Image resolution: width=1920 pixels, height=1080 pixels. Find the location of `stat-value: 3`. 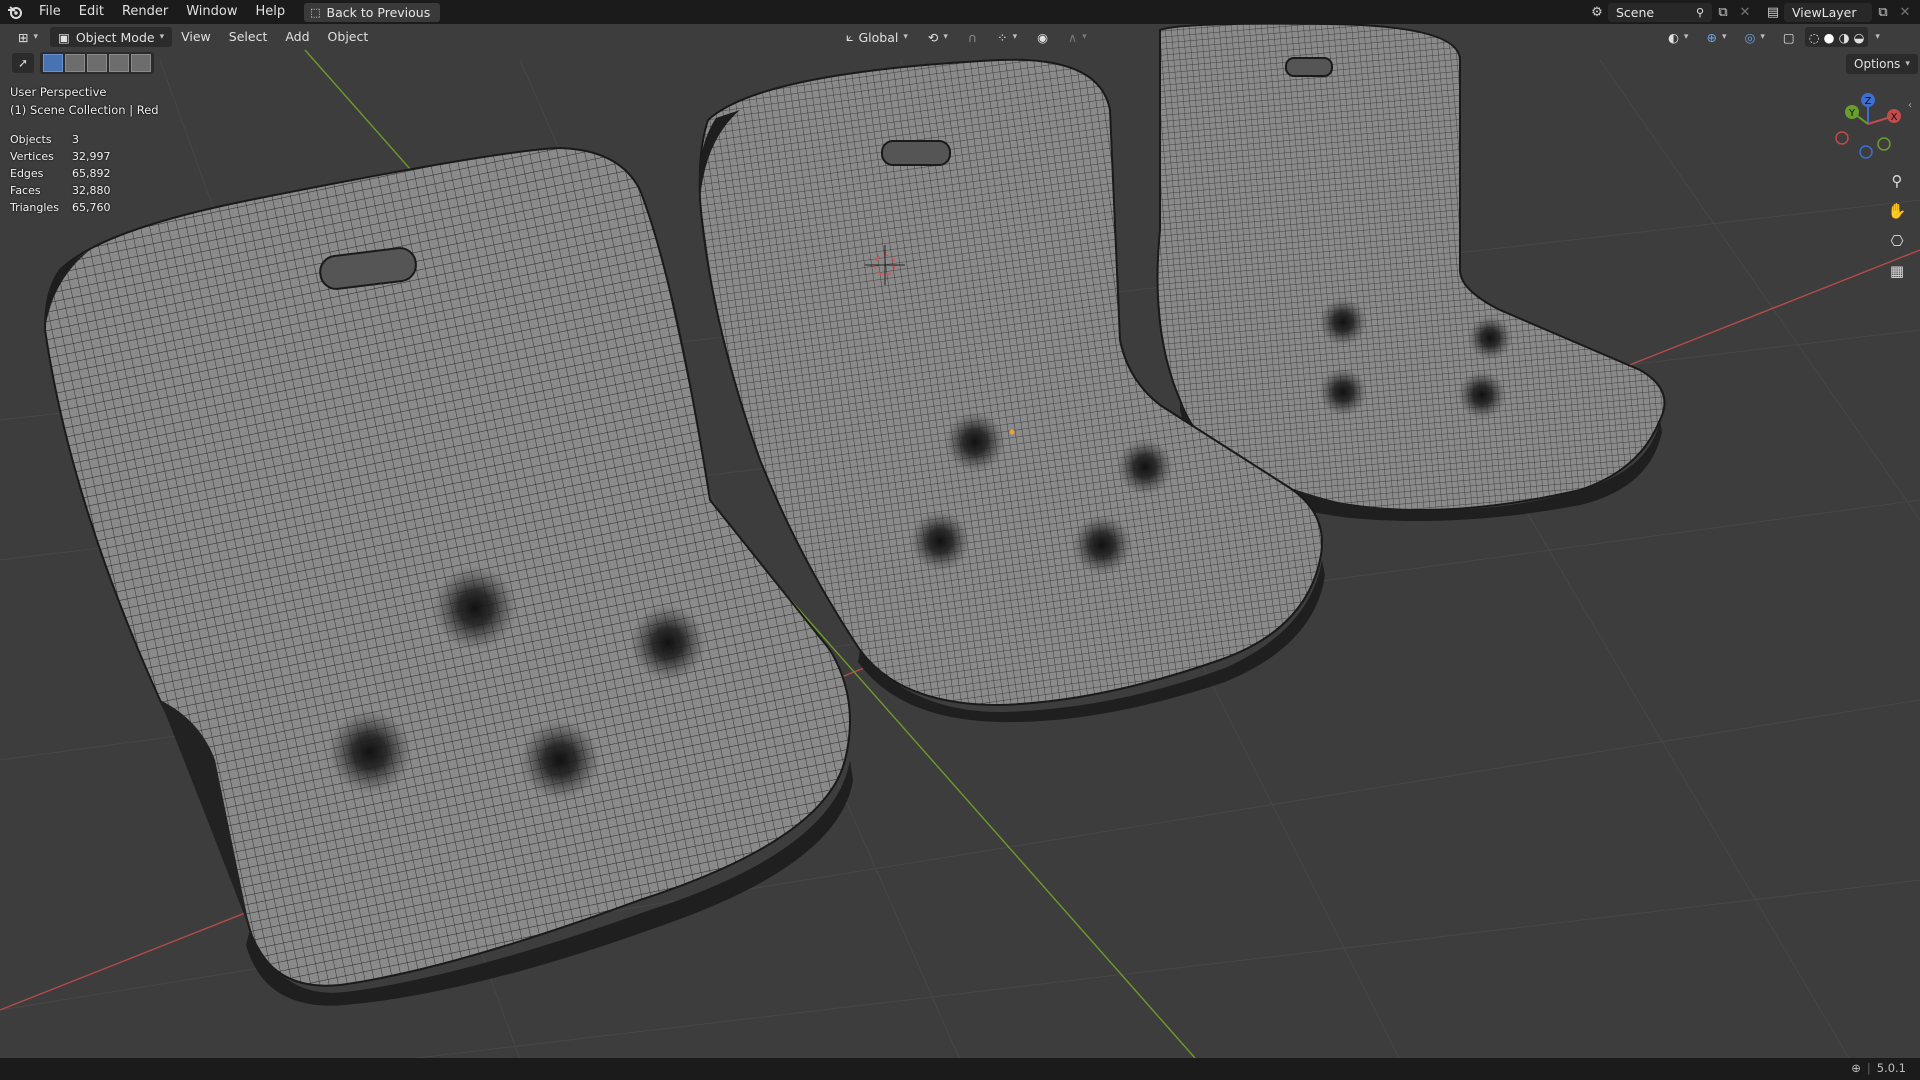

stat-value: 3 is located at coordinates (75, 139).